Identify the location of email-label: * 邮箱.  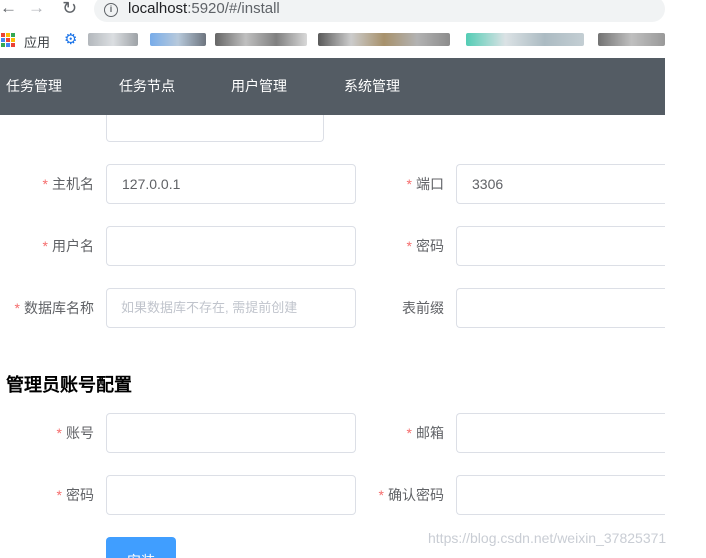
(397, 433).